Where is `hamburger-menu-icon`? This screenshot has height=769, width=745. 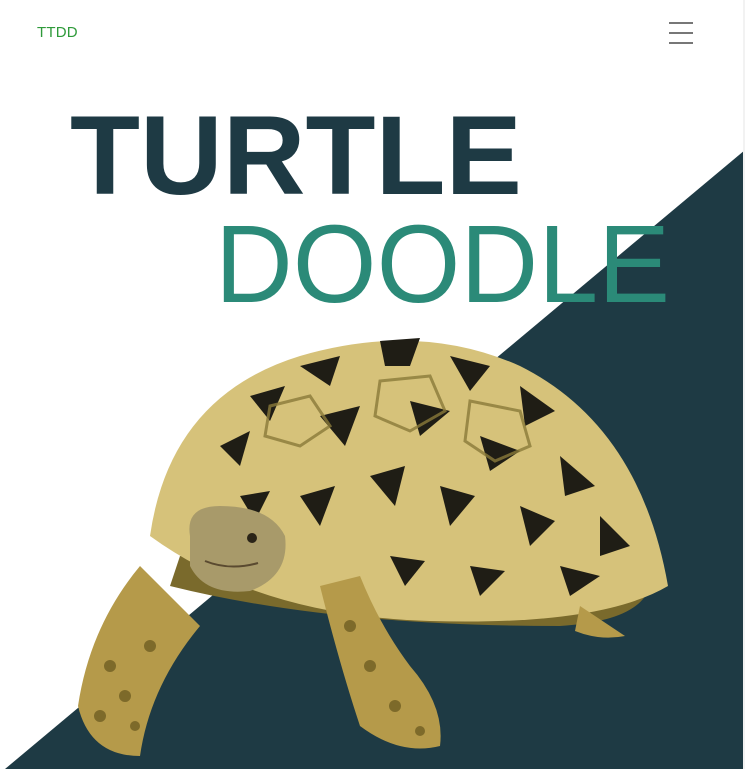
hamburger-menu-icon is located at coordinates (681, 33).